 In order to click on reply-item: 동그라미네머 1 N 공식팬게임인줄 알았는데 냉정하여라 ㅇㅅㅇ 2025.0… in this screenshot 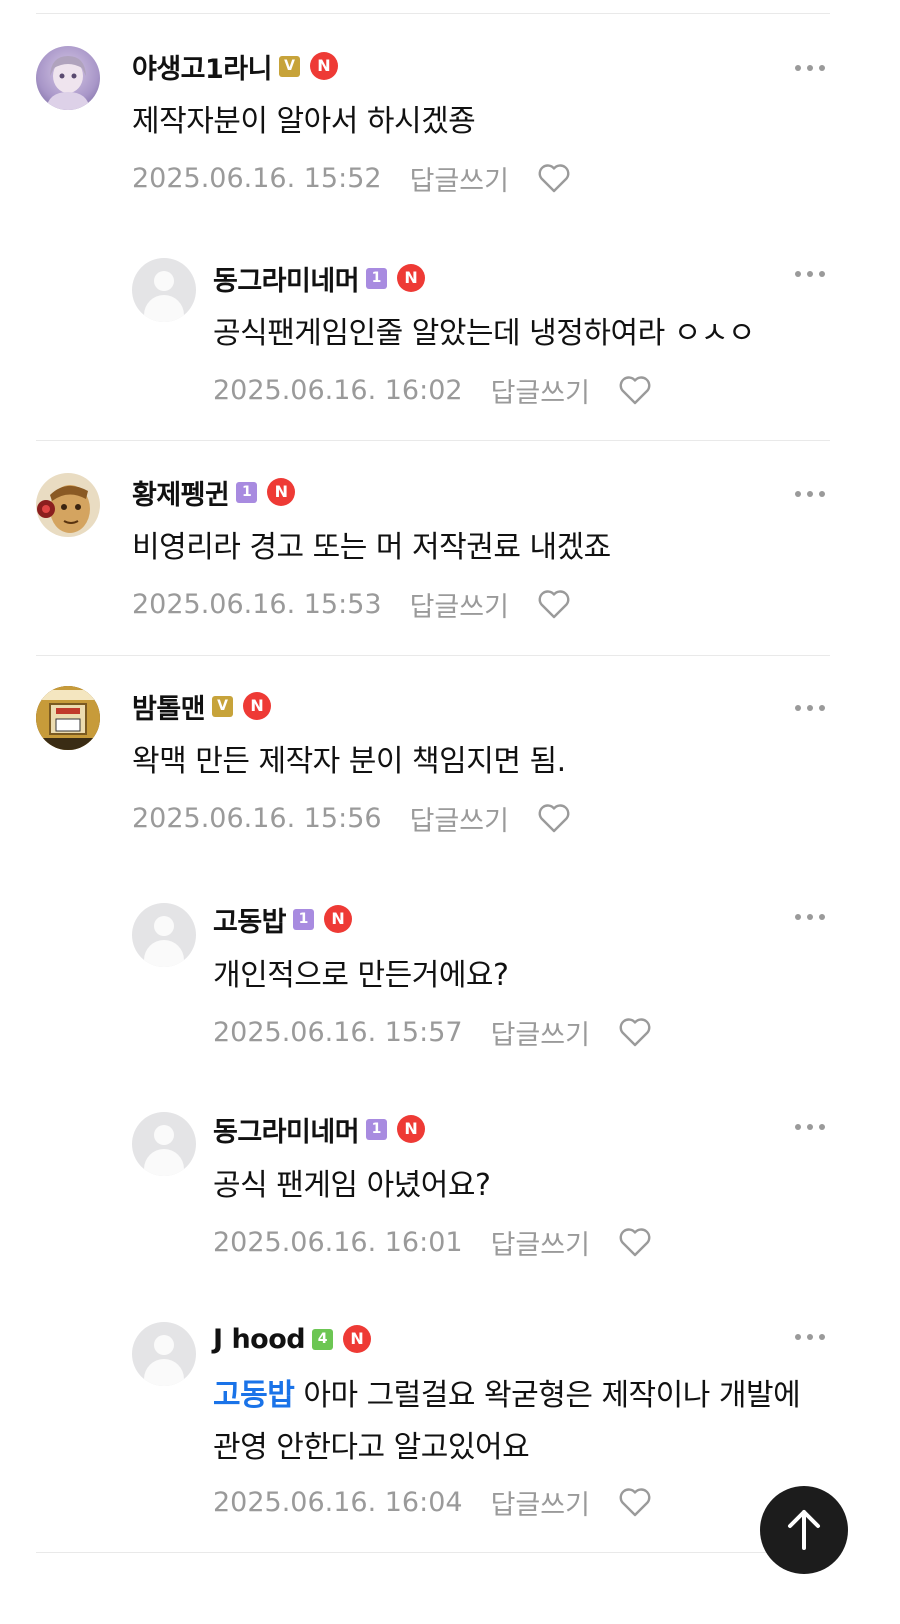, I will do `click(450, 335)`.